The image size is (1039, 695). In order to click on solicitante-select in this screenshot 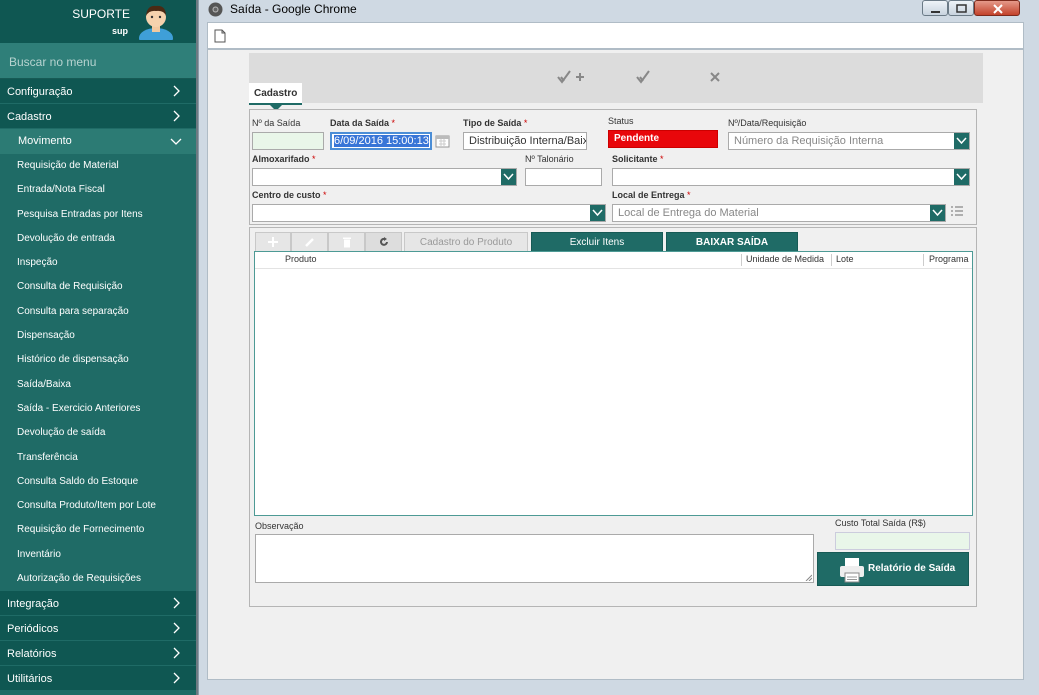, I will do `click(791, 177)`.